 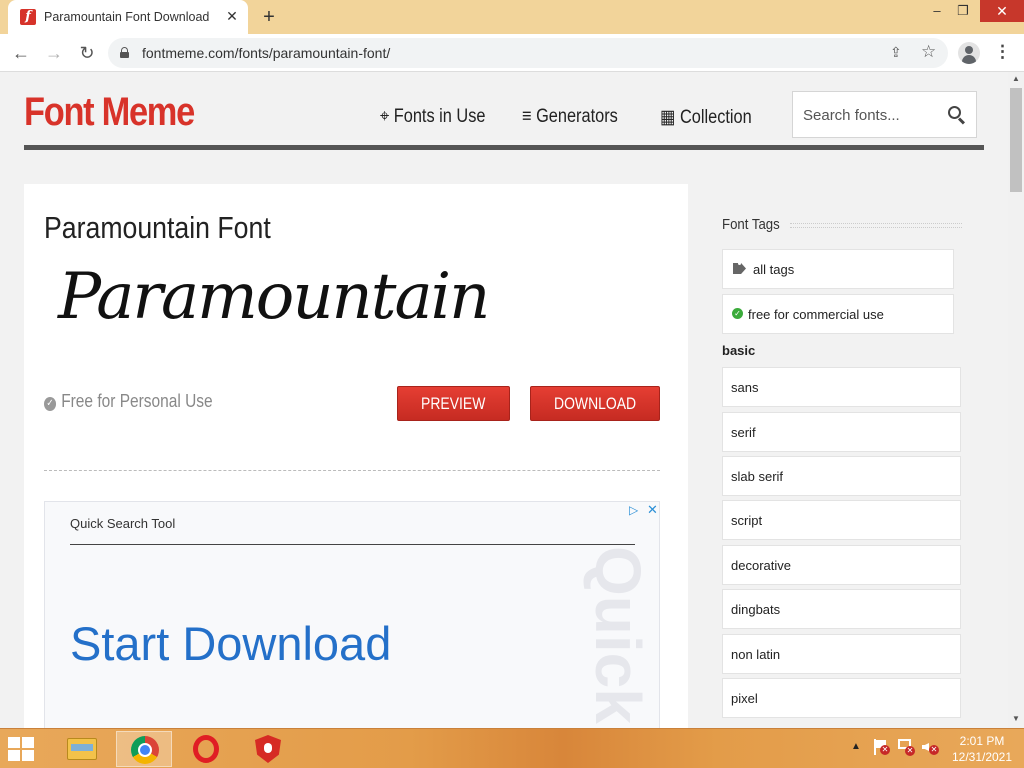 I want to click on preview-button: PREVIEW, so click(x=453, y=403).